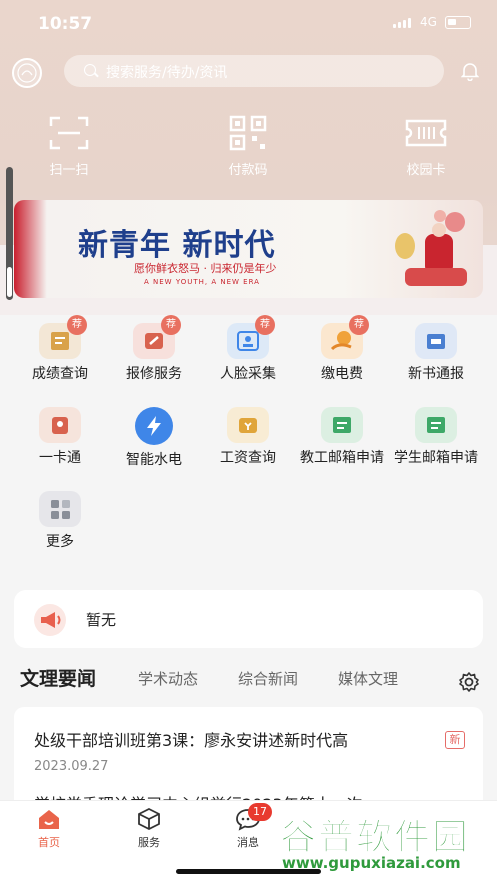 The height and width of the screenshot is (883, 497). I want to click on service-label: 学生邮箱申请, so click(436, 458).